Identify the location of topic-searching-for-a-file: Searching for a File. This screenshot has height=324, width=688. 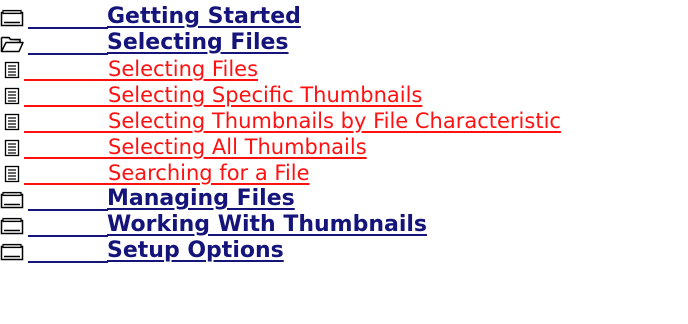
(344, 173).